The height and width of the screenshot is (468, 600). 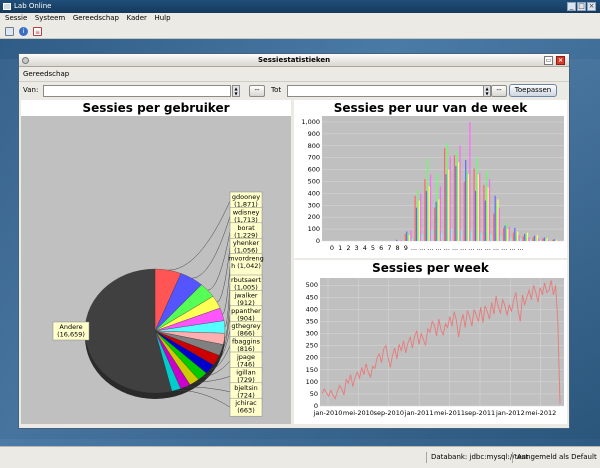 What do you see at coordinates (487, 91) in the screenshot?
I see `to-spinner: ▲ ▼` at bounding box center [487, 91].